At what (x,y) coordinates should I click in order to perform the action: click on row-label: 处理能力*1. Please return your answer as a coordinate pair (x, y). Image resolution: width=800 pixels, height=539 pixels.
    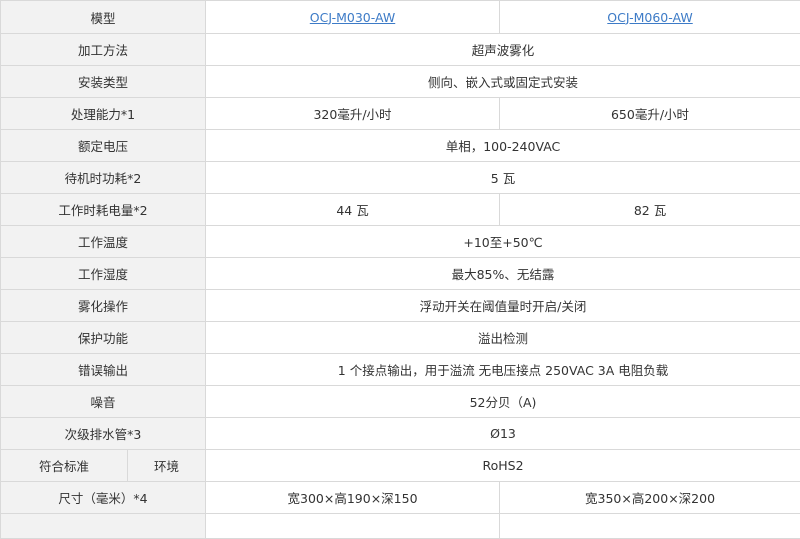
    Looking at the image, I should click on (103, 114).